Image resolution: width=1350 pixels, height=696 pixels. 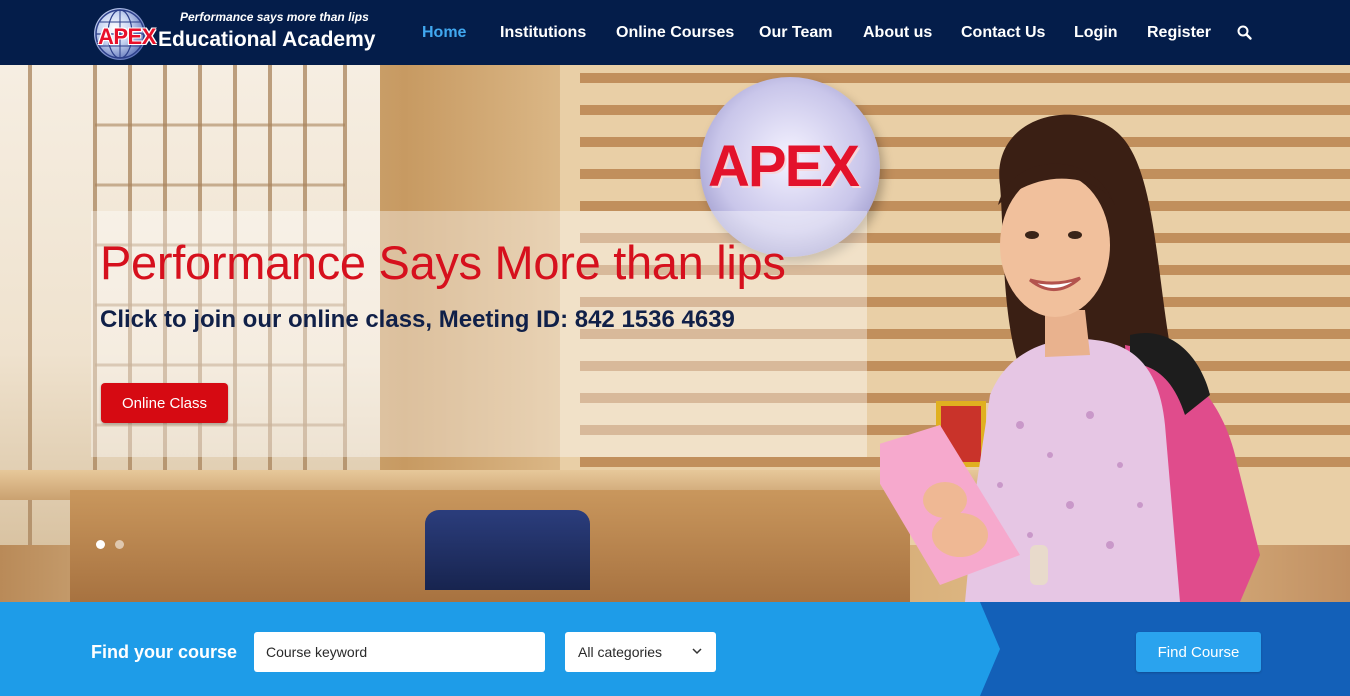 I want to click on nav-online-courses: Online Courses, so click(x=675, y=33).